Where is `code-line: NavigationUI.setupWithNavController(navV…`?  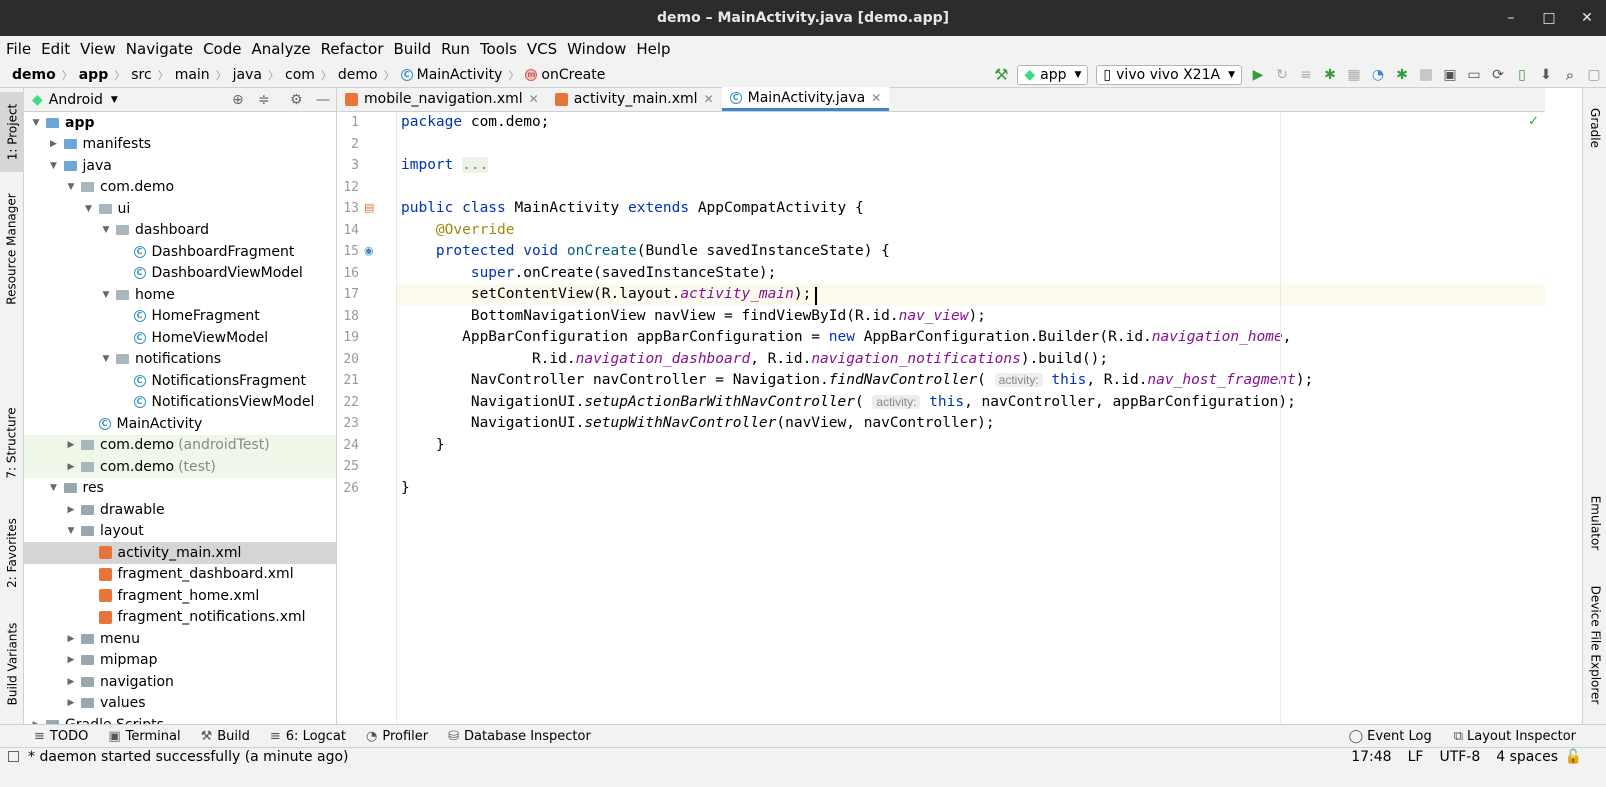
code-line: NavigationUI.setupWithNavController(navV… is located at coordinates (698, 424).